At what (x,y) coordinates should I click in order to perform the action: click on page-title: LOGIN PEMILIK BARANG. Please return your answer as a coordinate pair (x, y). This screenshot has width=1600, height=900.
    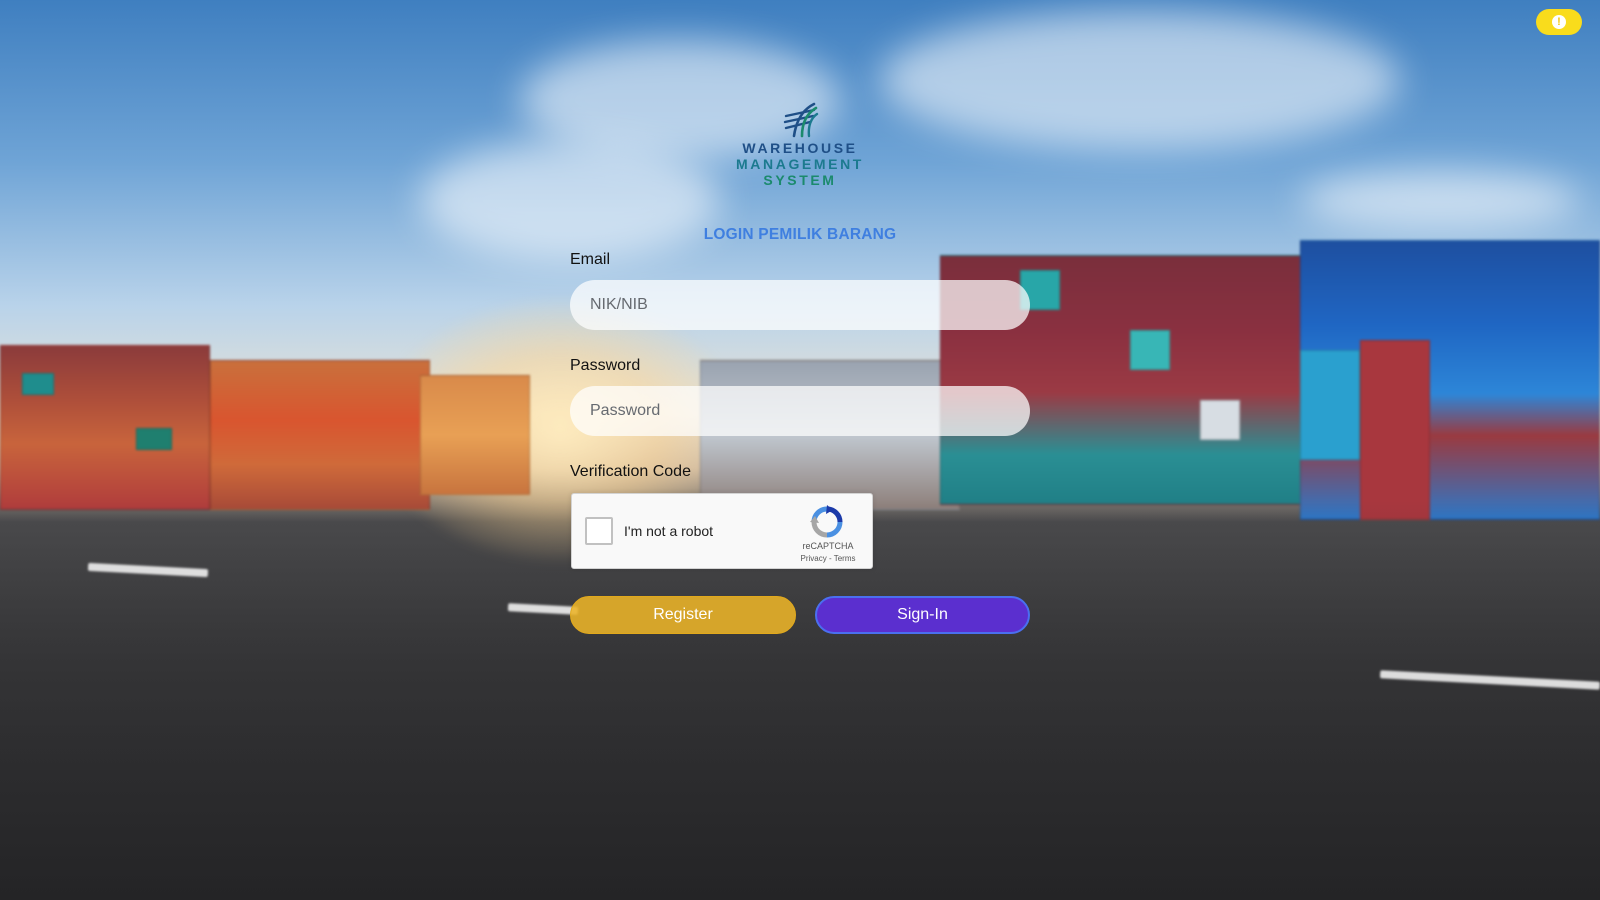
    Looking at the image, I should click on (800, 234).